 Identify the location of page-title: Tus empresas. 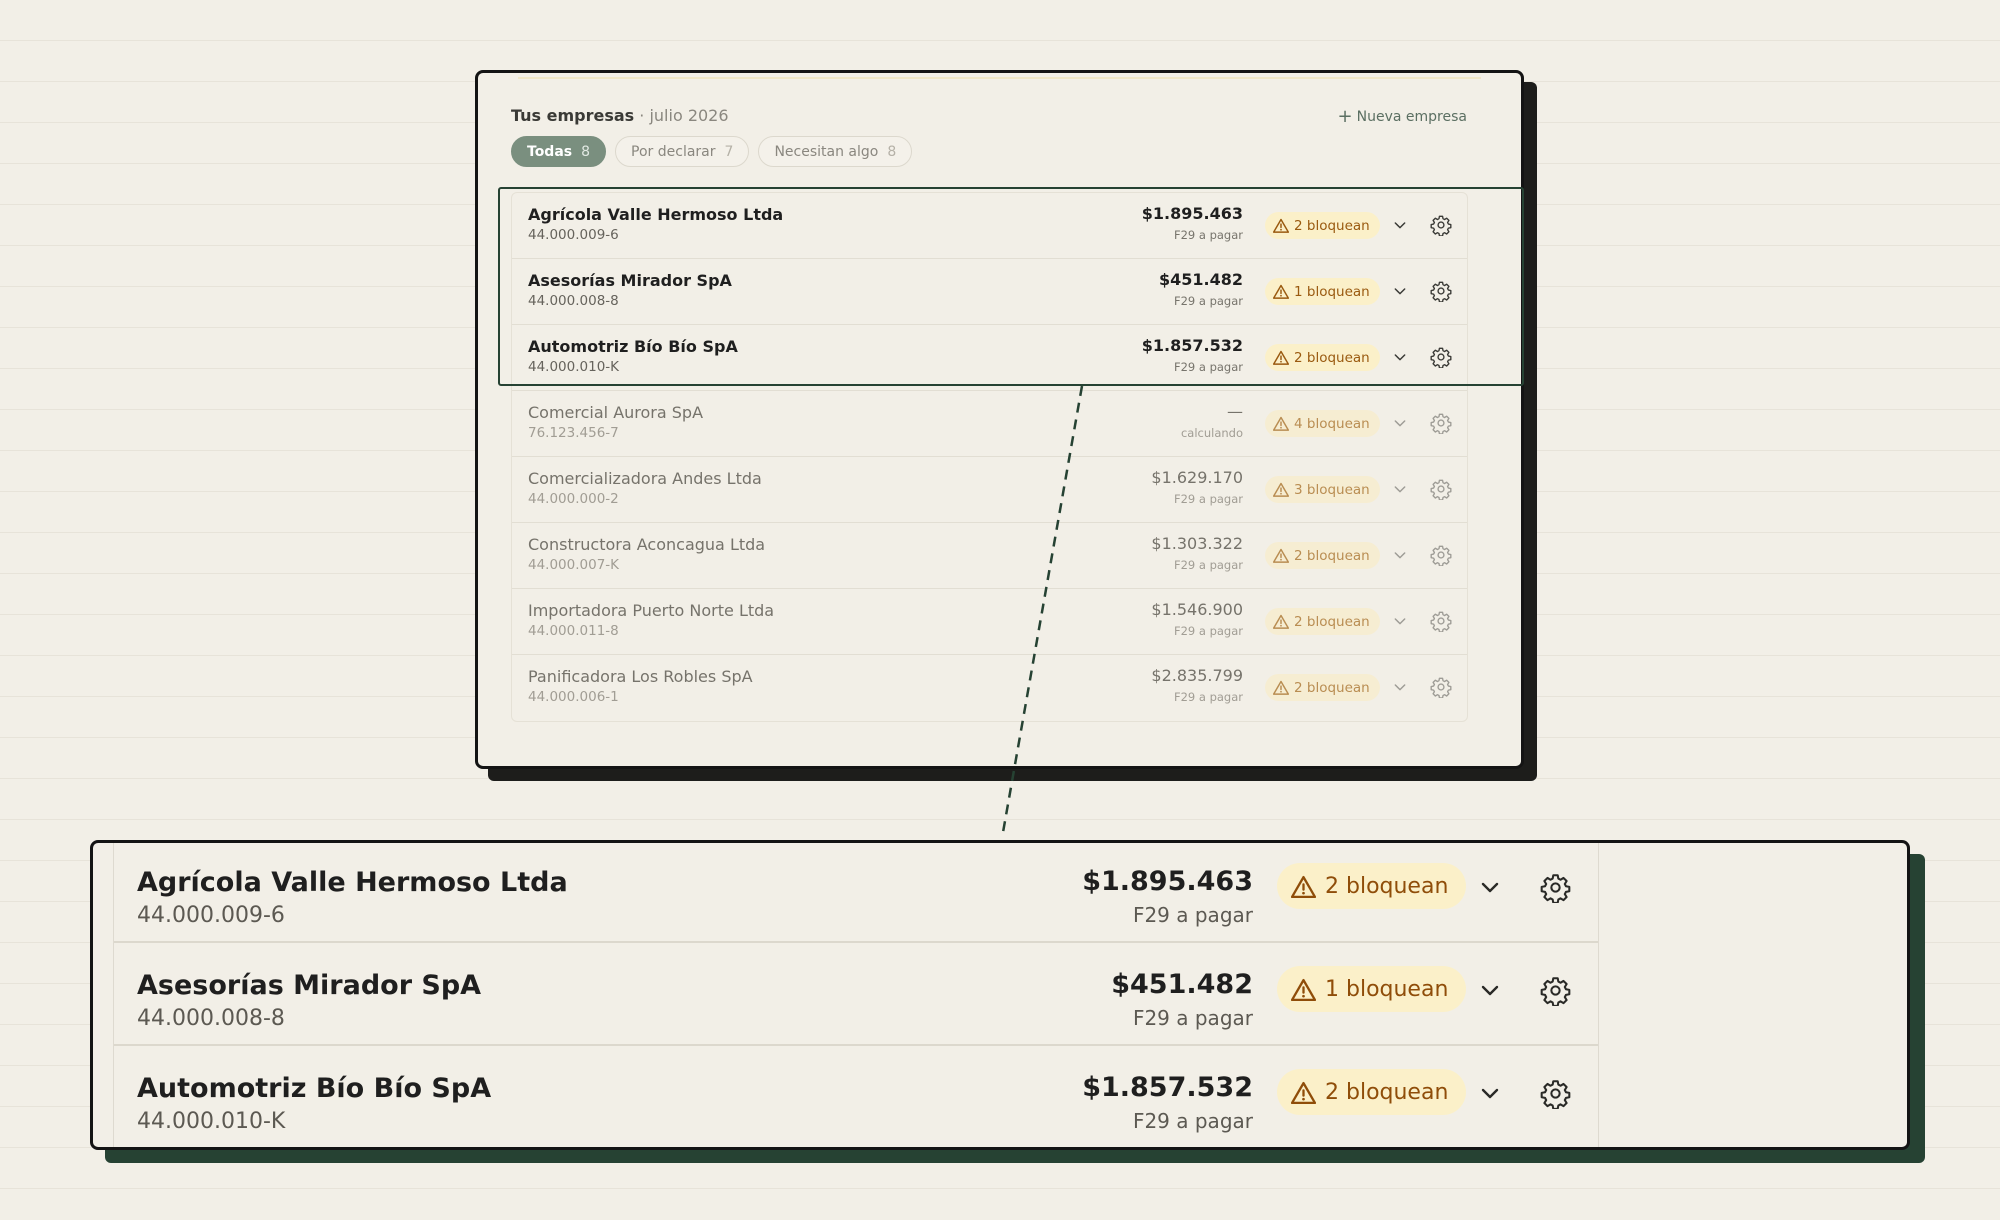
(573, 115).